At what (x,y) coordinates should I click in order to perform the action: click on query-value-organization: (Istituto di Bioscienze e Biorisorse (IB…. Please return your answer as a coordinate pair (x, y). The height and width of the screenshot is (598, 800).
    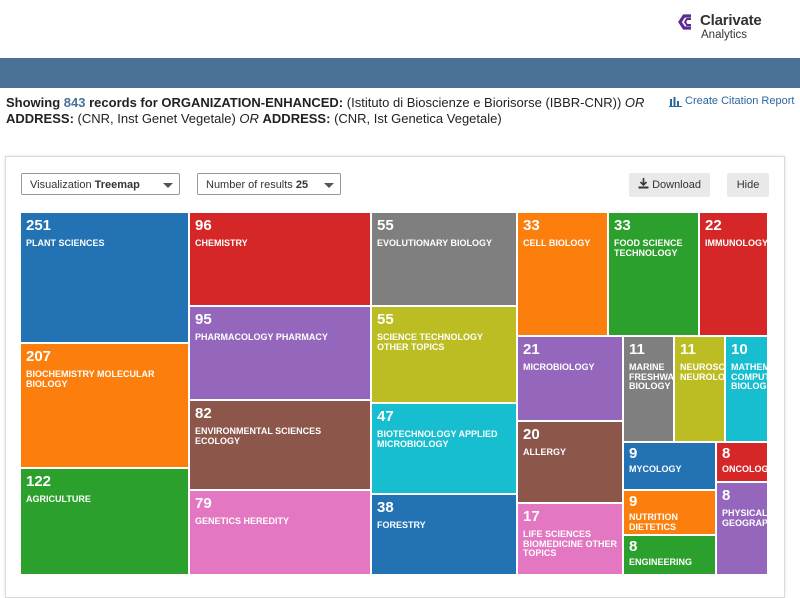
    Looking at the image, I should click on (484, 102).